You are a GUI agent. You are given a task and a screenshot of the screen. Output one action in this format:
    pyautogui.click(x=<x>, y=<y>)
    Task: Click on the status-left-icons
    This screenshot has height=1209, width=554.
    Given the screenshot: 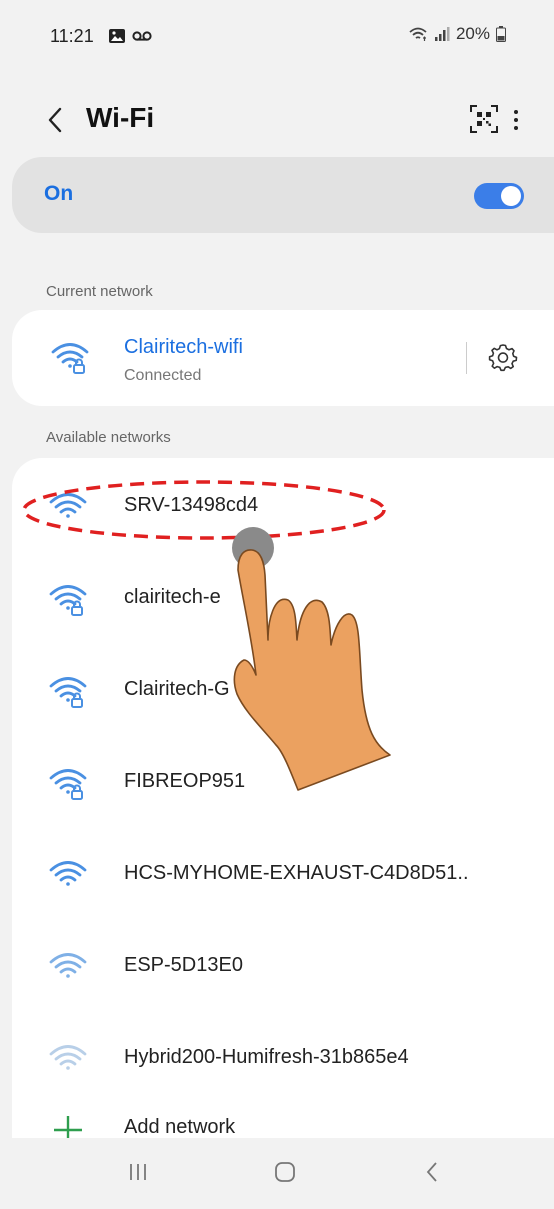 What is the action you would take?
    pyautogui.click(x=130, y=36)
    